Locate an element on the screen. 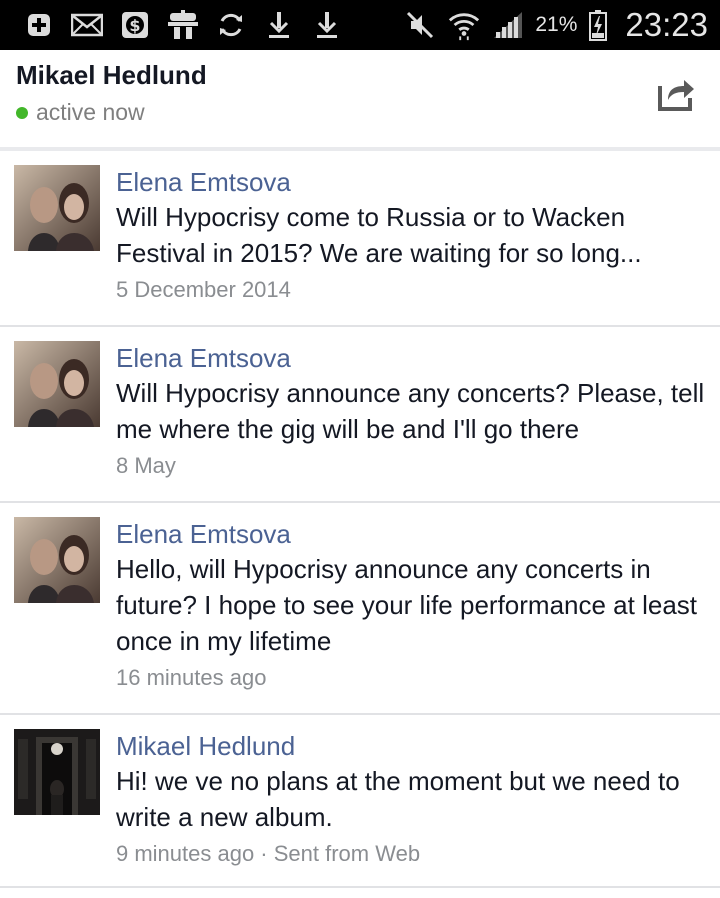 This screenshot has width=720, height=898. message-timestamp: 8 May is located at coordinates (146, 465).